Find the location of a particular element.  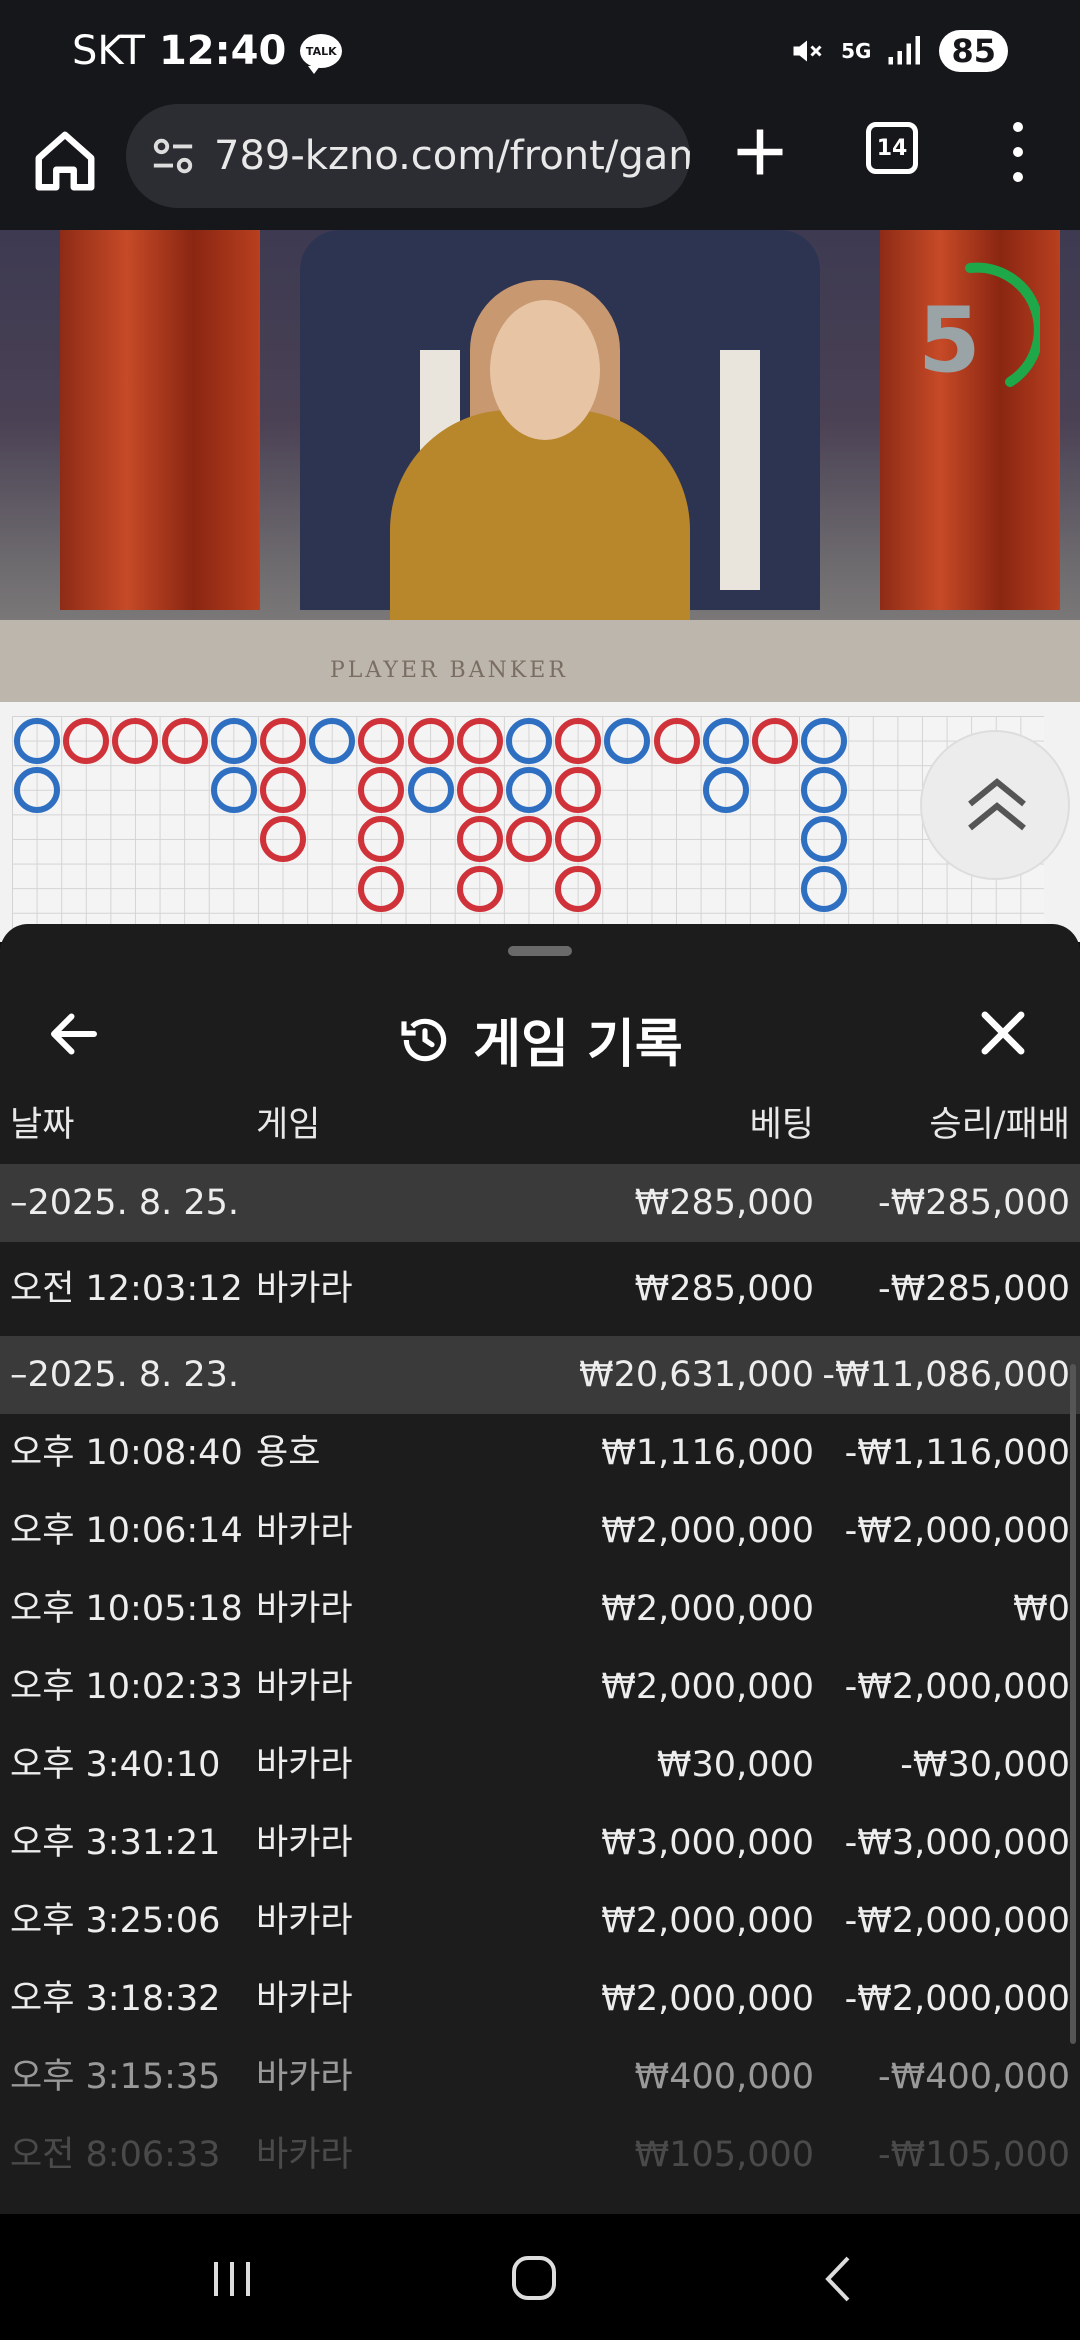

column-header-date: 날짜 is located at coordinates (42, 1125).